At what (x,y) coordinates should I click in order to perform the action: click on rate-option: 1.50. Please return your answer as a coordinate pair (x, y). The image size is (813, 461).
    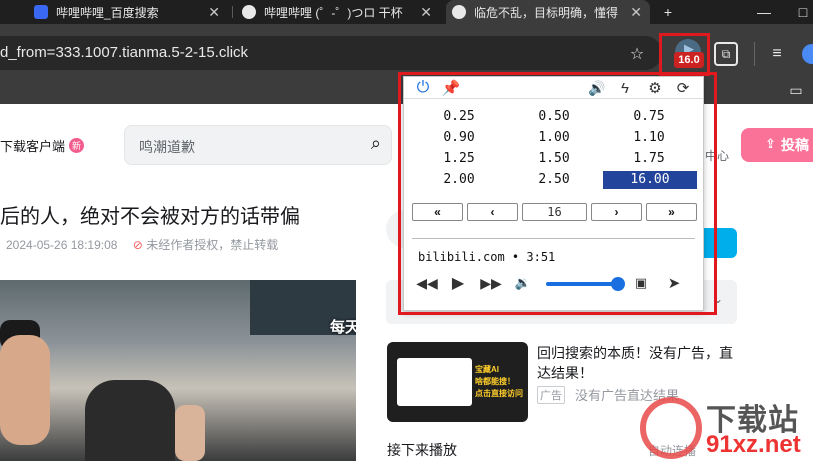
    Looking at the image, I should click on (554, 159).